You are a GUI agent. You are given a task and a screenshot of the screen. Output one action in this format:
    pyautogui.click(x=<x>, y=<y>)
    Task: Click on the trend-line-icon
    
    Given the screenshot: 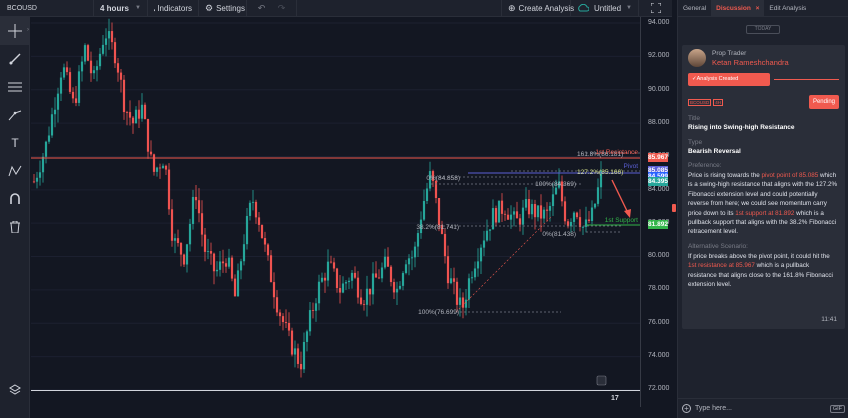 What is the action you would take?
    pyautogui.click(x=15, y=115)
    